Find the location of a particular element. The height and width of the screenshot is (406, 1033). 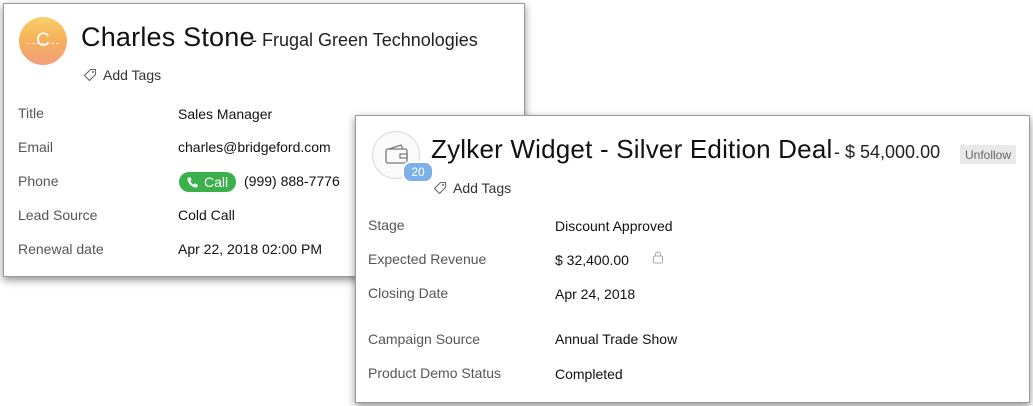

field-value-phone: (999) 888-7776 is located at coordinates (292, 181).